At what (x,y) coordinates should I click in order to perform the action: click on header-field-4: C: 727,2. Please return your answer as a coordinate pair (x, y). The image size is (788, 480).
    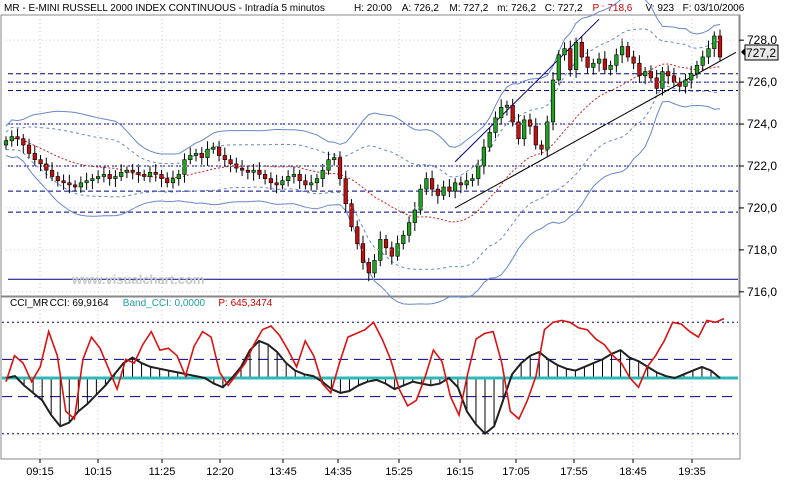
    Looking at the image, I should click on (564, 8).